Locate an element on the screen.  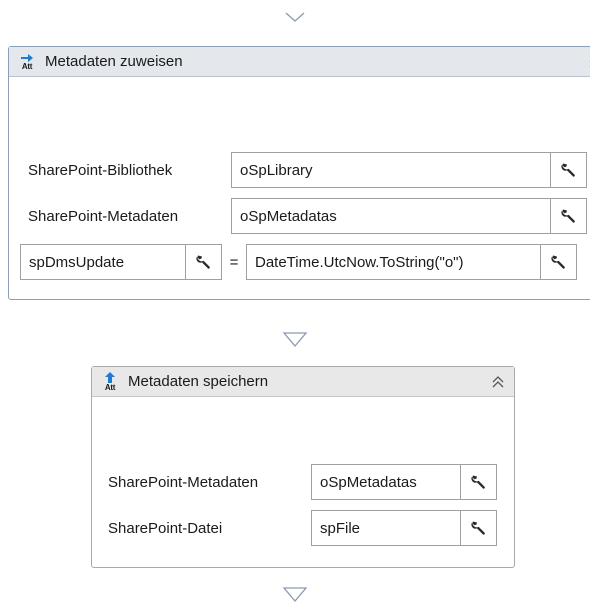
double-chevron-up-icon is located at coordinates (498, 381).